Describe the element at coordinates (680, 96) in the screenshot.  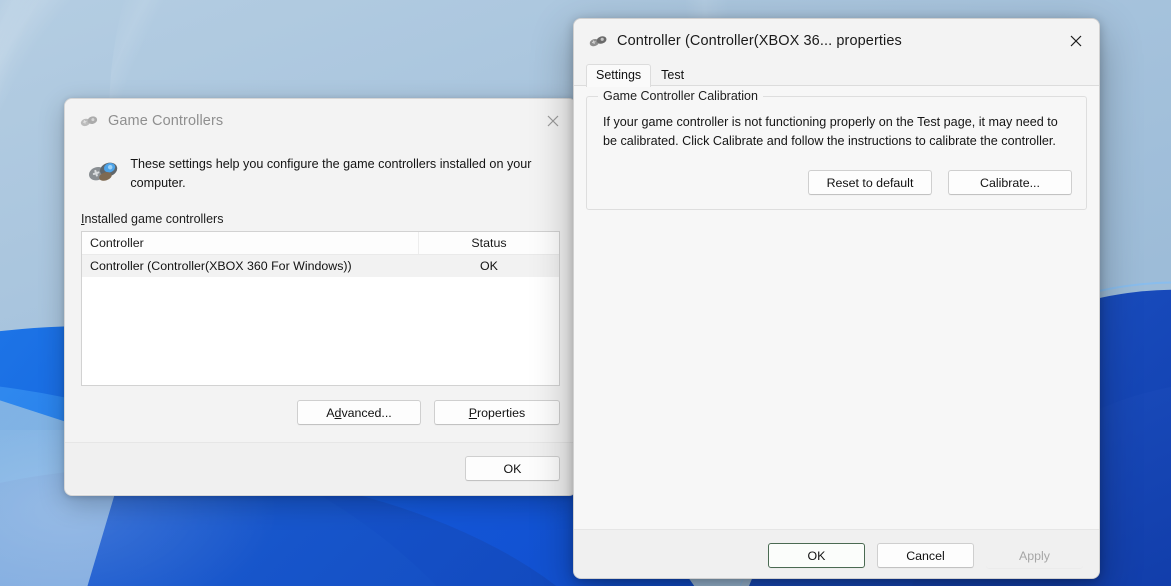
I see `calibration-group-title: Game Controller Calibration` at that location.